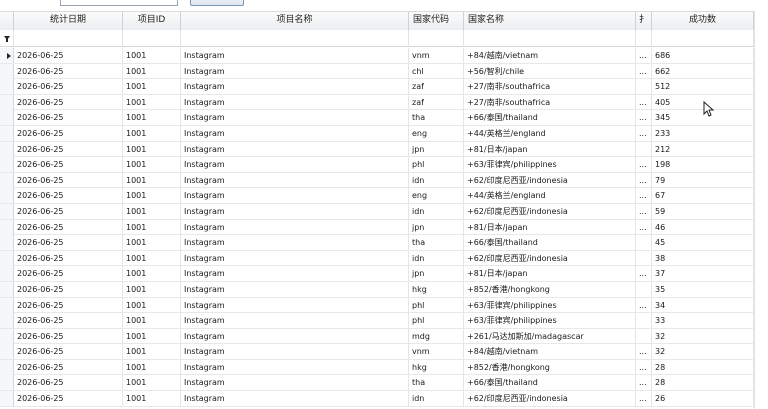 The height and width of the screenshot is (409, 768). I want to click on filter-project-name, so click(295, 38).